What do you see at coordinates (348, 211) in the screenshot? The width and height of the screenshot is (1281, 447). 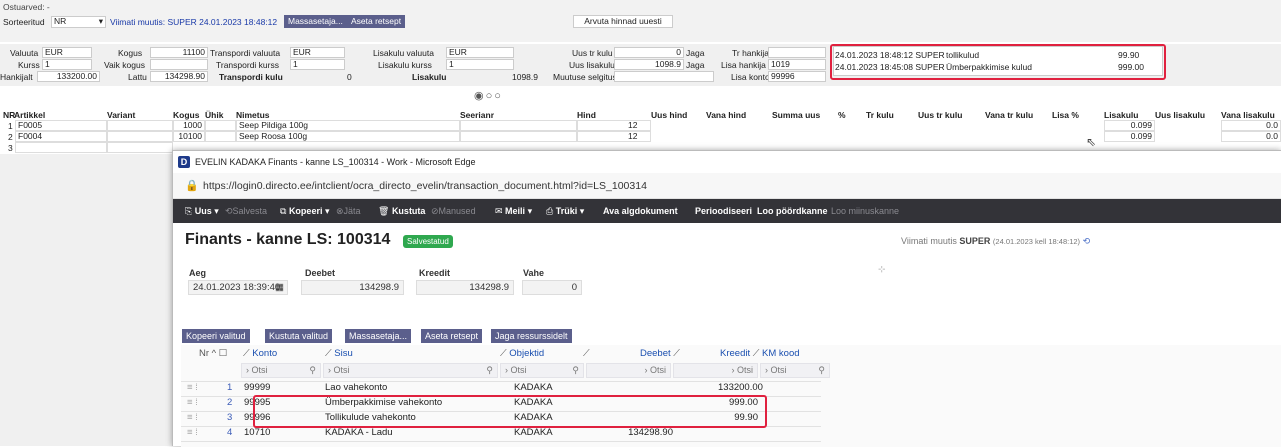 I see `discard-button: ⊗ Jäta` at bounding box center [348, 211].